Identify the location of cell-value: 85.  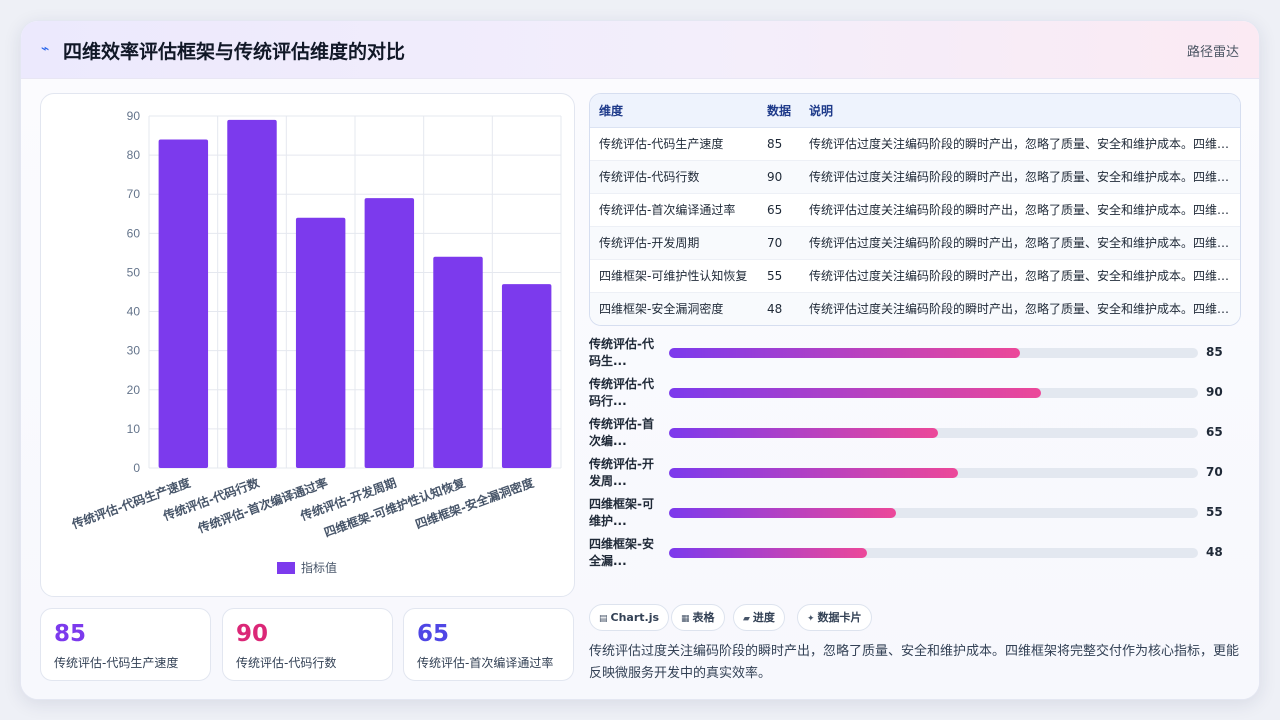
(779, 144).